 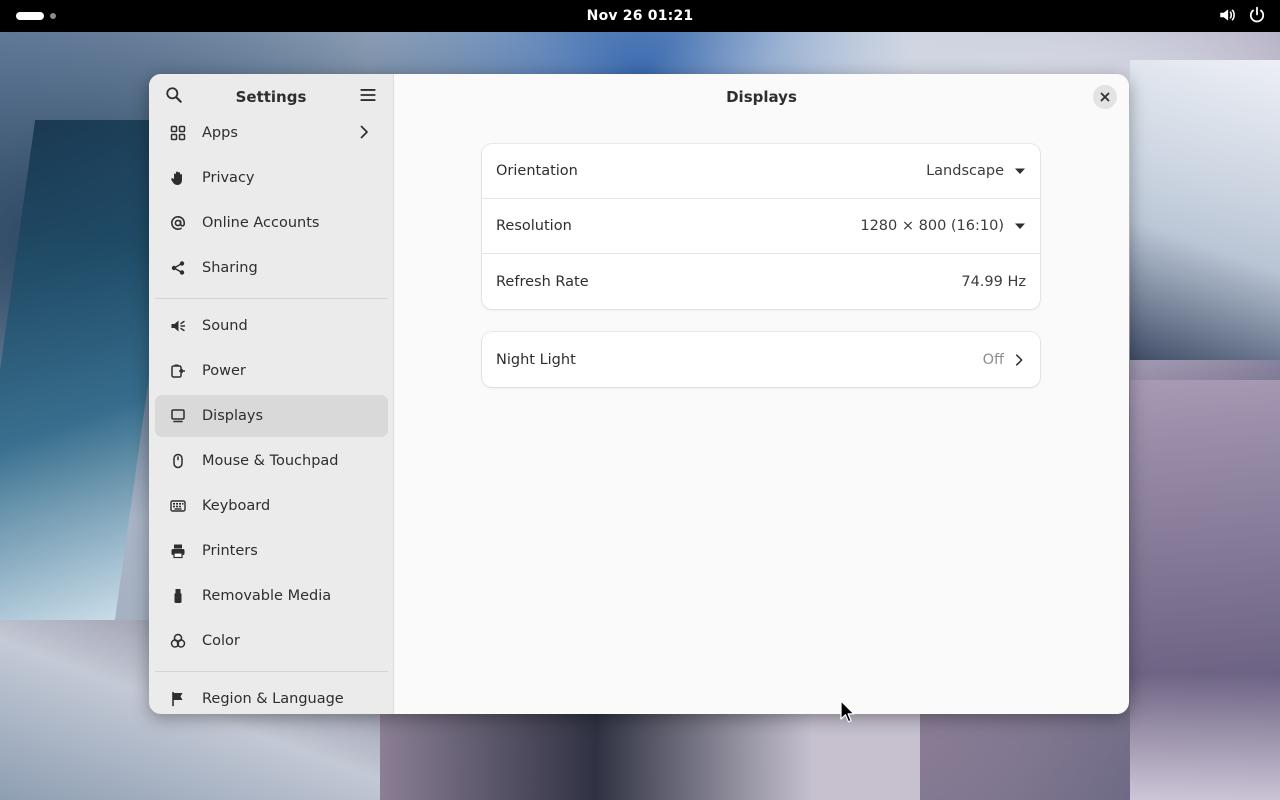 I want to click on sidebar-item-label: Sharing, so click(x=230, y=268).